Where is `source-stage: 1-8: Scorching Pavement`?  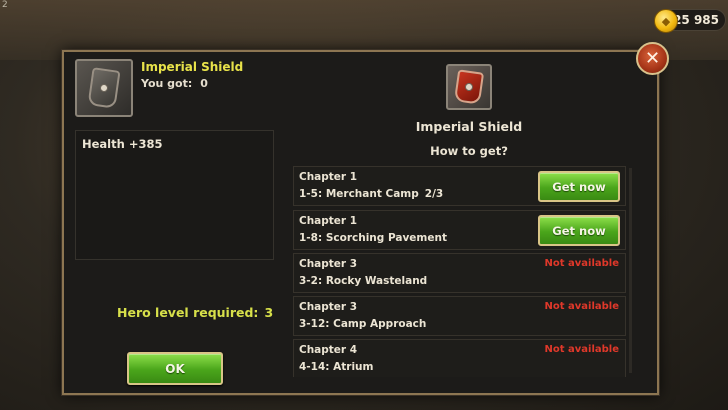 source-stage: 1-8: Scorching Pavement is located at coordinates (373, 238).